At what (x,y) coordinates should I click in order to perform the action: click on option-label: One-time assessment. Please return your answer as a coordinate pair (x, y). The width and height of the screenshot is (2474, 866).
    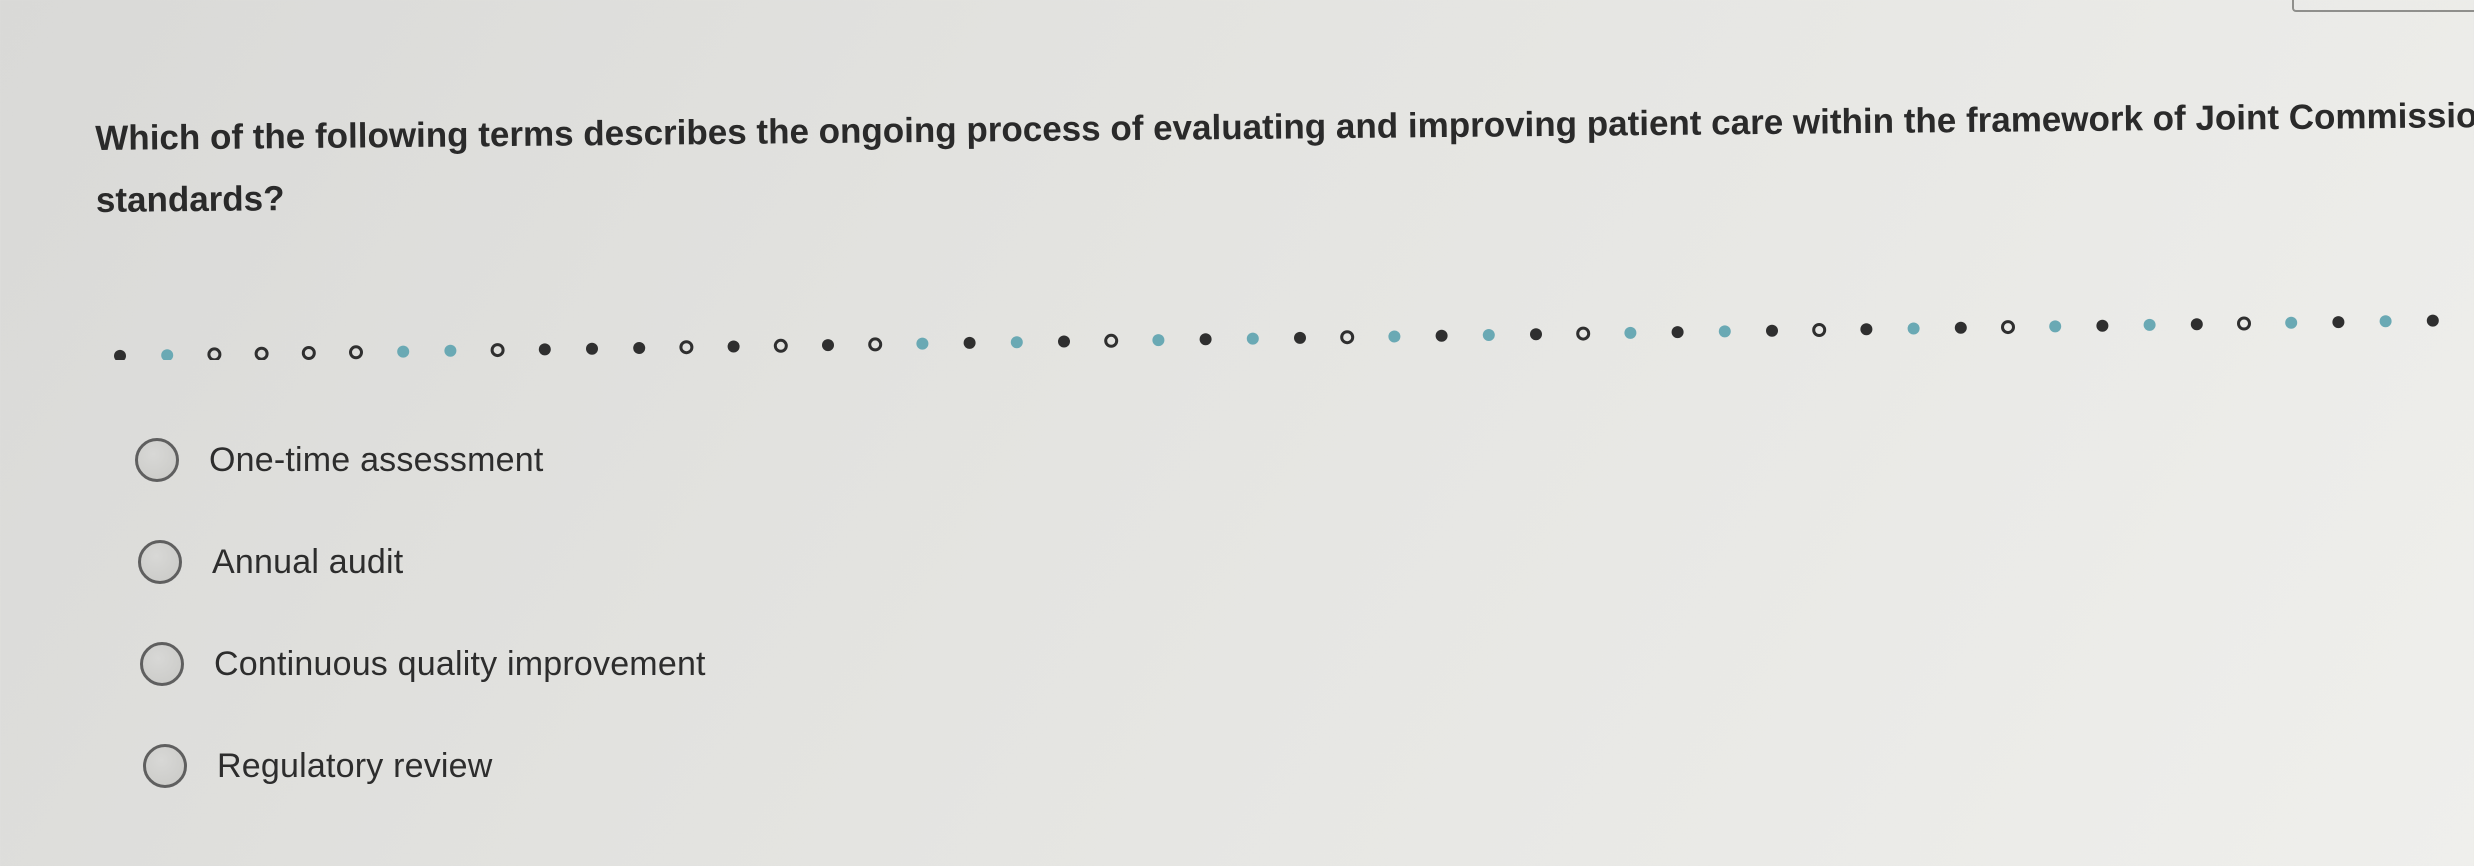
    Looking at the image, I should click on (376, 459).